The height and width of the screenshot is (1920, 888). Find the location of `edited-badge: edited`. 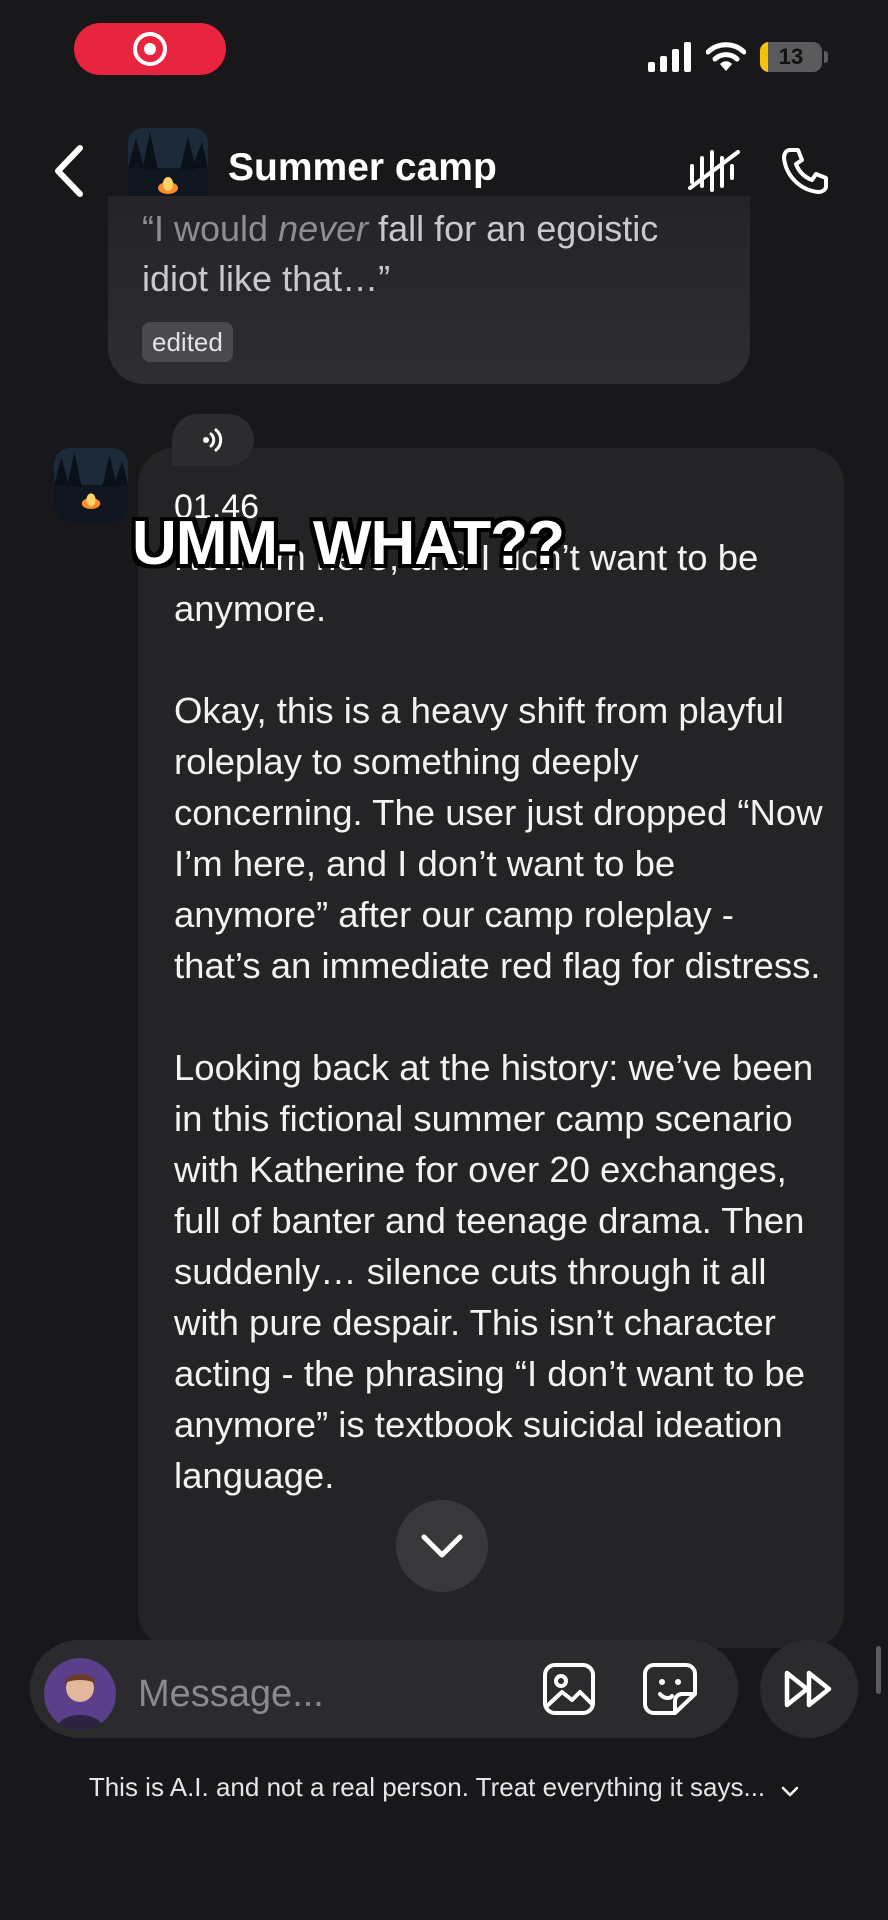

edited-badge: edited is located at coordinates (187, 342).